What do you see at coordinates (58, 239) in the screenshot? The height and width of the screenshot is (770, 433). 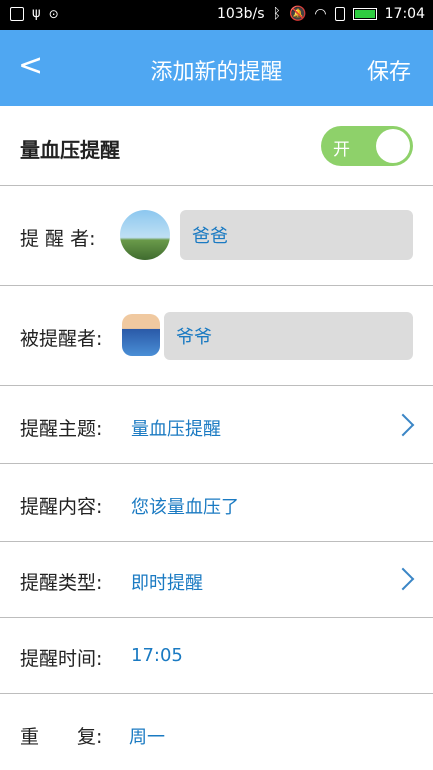 I see `reminder-by-label: 提 醒 者:` at bounding box center [58, 239].